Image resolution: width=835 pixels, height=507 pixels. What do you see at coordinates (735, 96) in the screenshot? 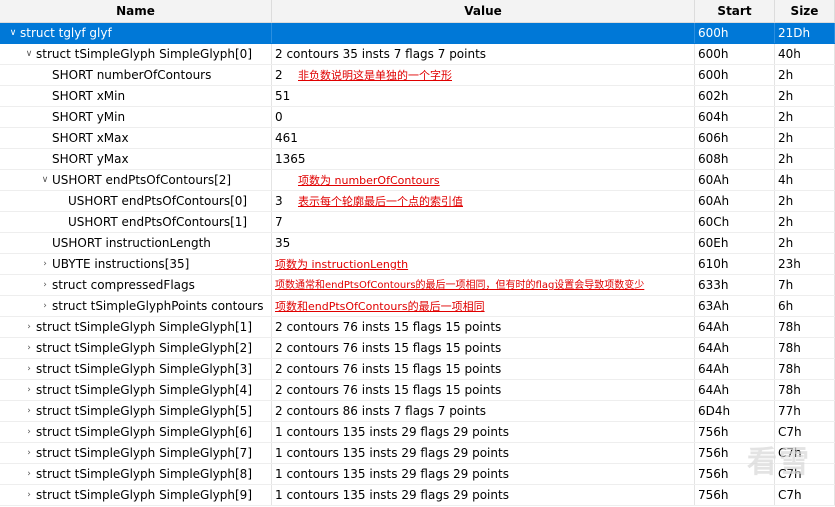
I see `row-start: 602h` at bounding box center [735, 96].